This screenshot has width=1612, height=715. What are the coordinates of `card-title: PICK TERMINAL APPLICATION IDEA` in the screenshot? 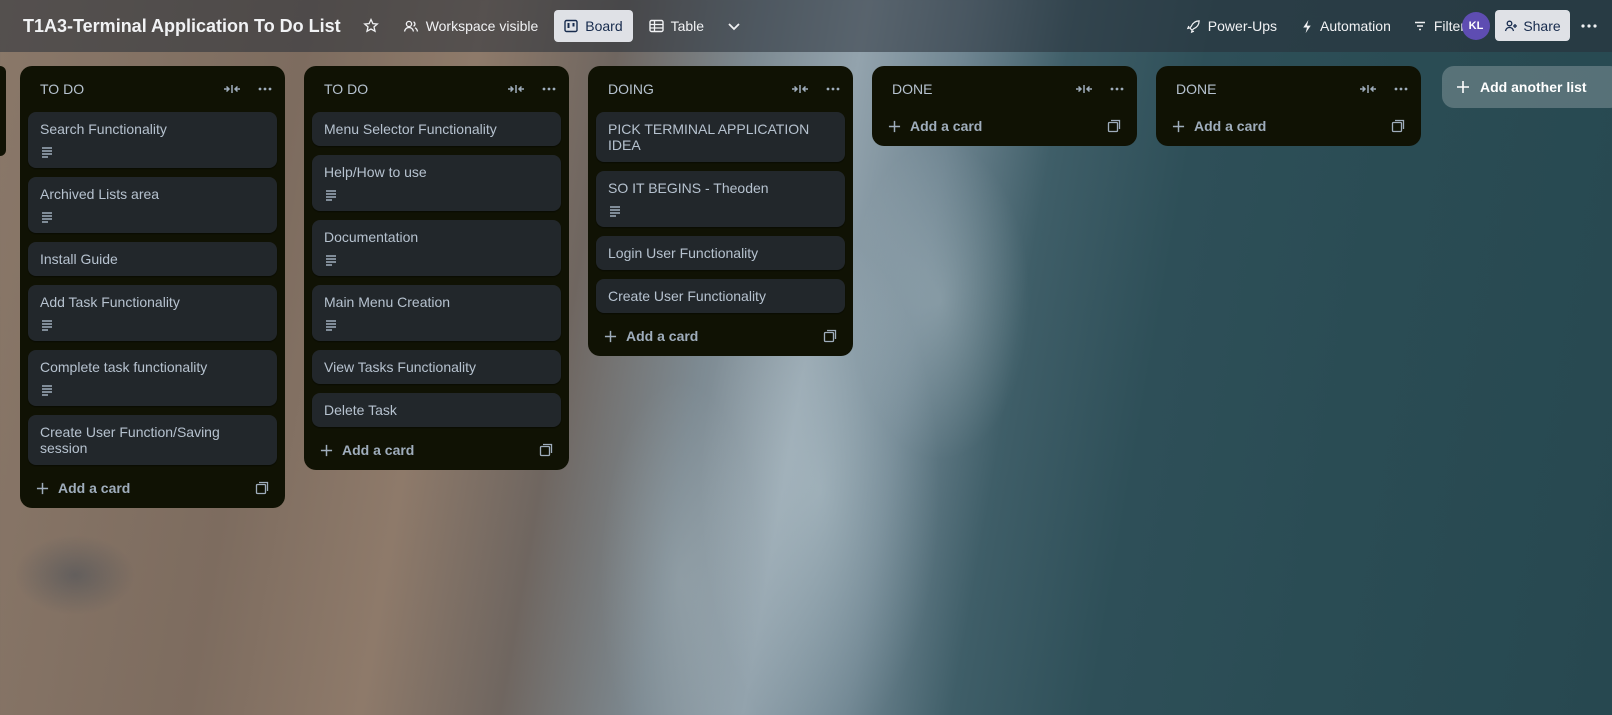 It's located at (709, 137).